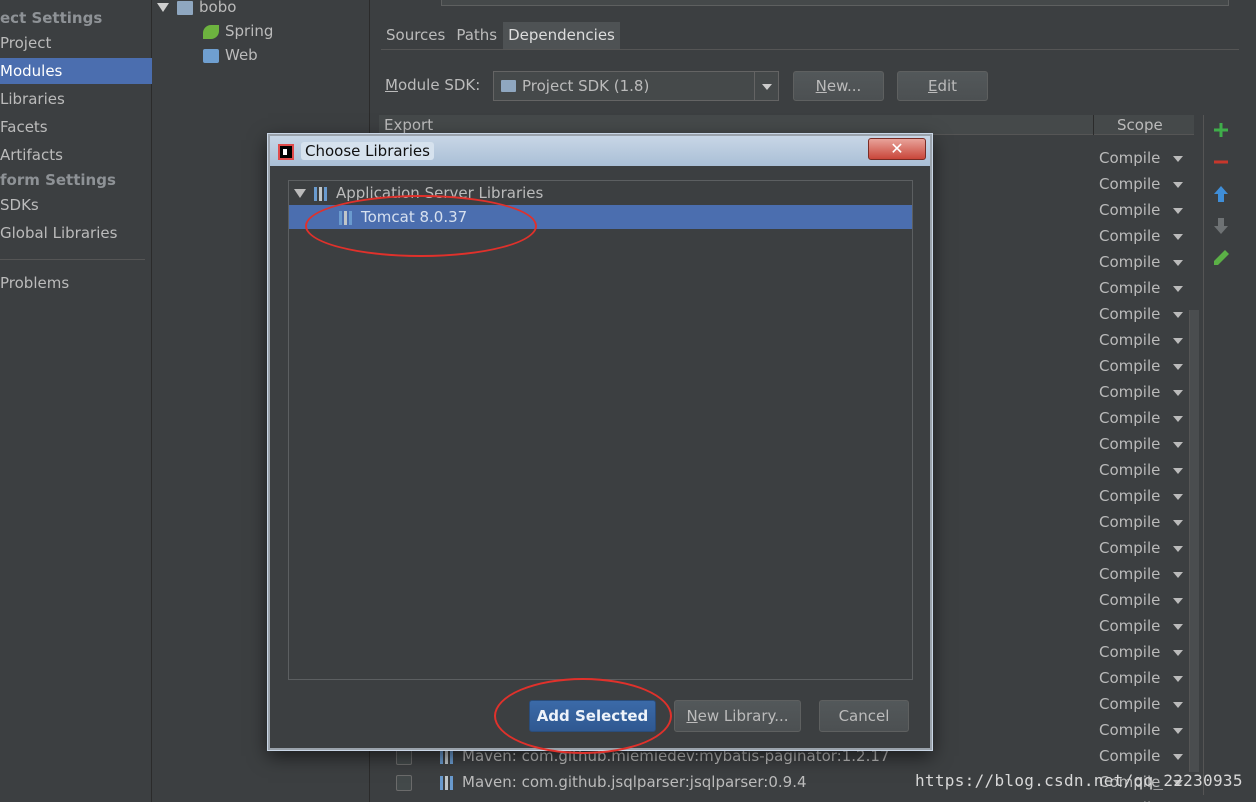  I want to click on sidebar-item-facets: Facets, so click(76, 127).